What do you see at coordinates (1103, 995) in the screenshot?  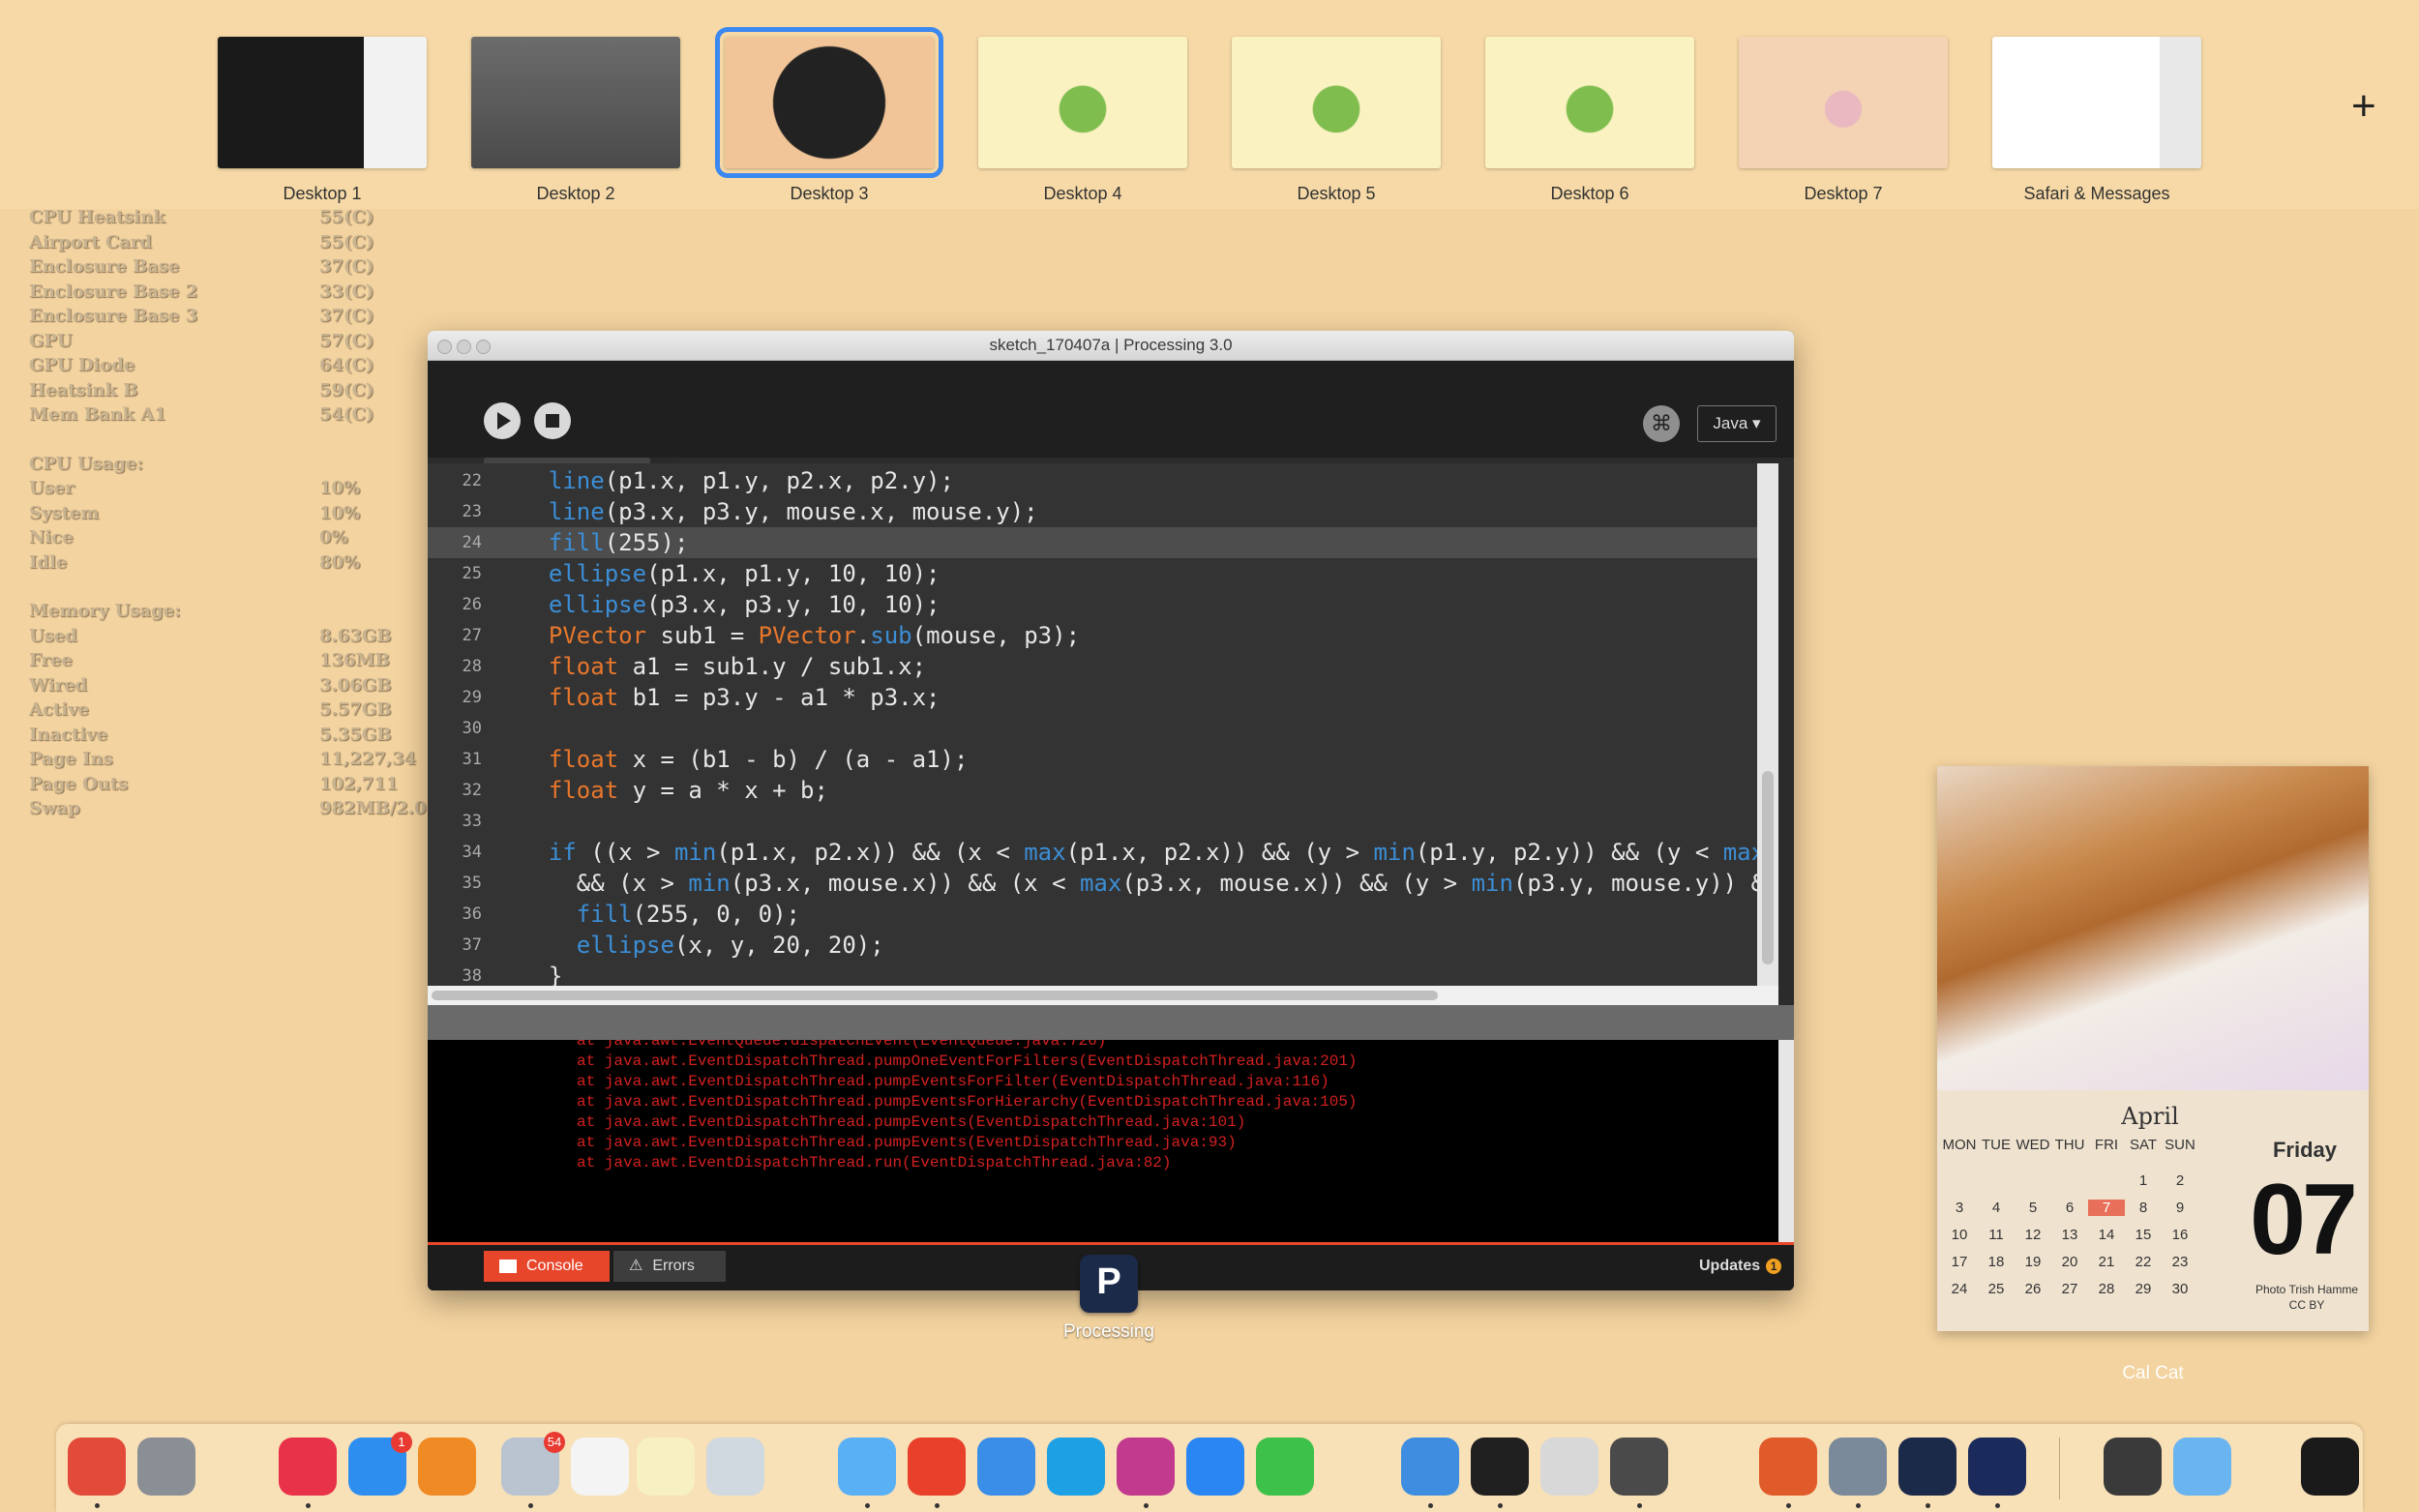 I see `editor-horizontal-scrollbar` at bounding box center [1103, 995].